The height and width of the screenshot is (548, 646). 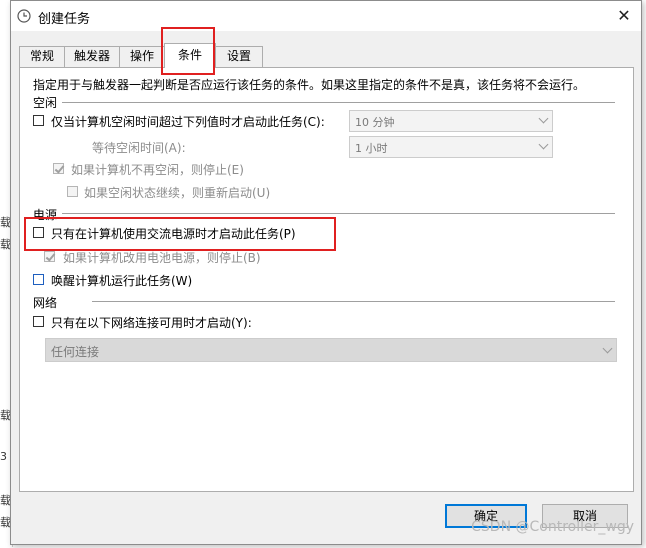 I want to click on wake-computer-checkbox, so click(x=38, y=279).